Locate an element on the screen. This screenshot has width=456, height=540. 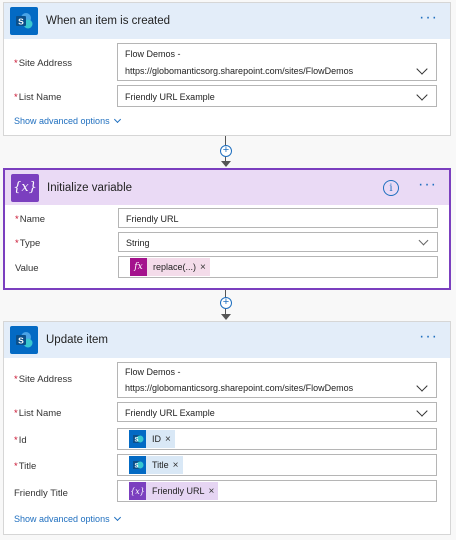
title-input: S Title × is located at coordinates (277, 465).